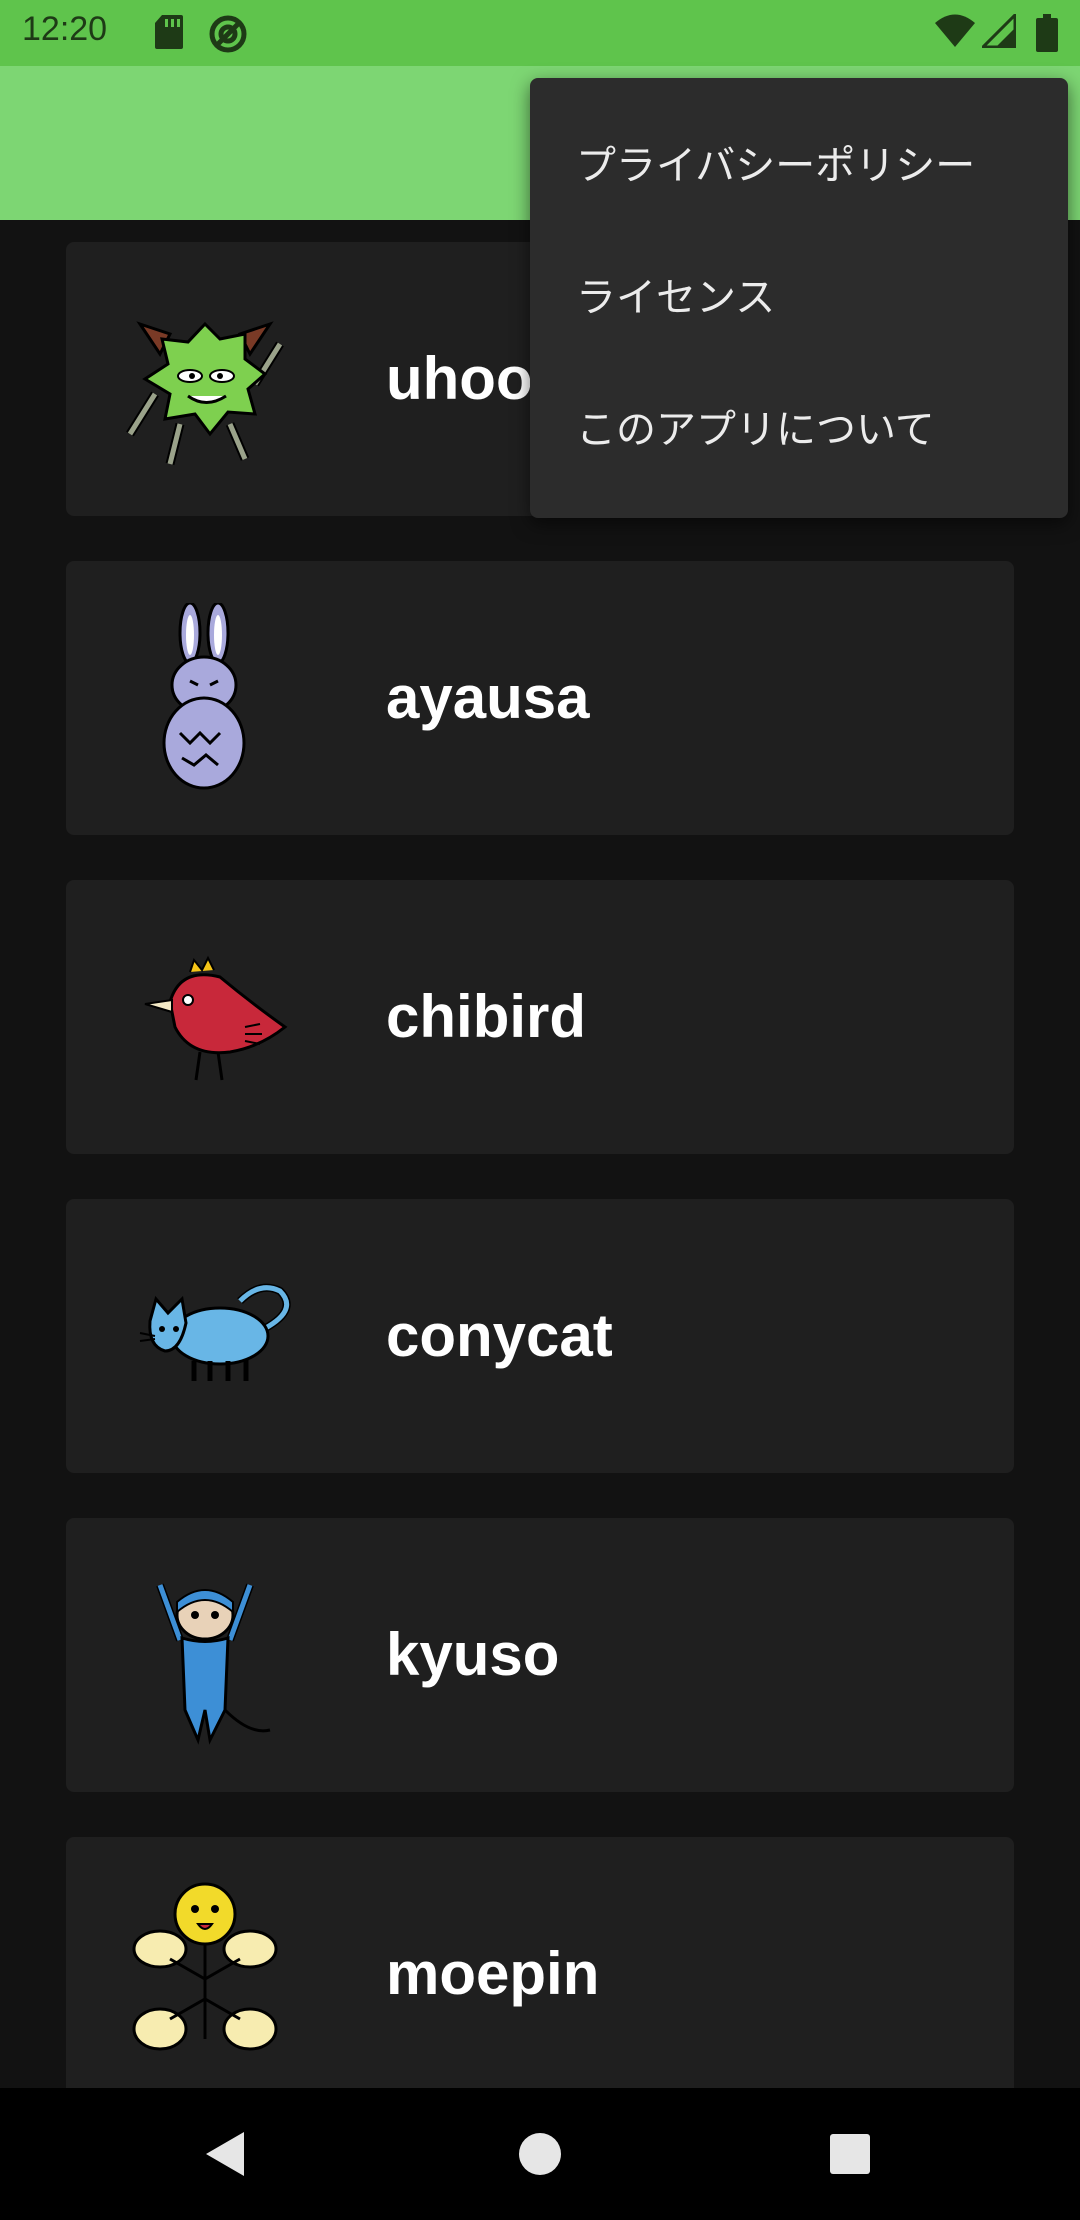 This screenshot has width=1080, height=2220. What do you see at coordinates (205, 393) in the screenshot?
I see `green-monster-icon` at bounding box center [205, 393].